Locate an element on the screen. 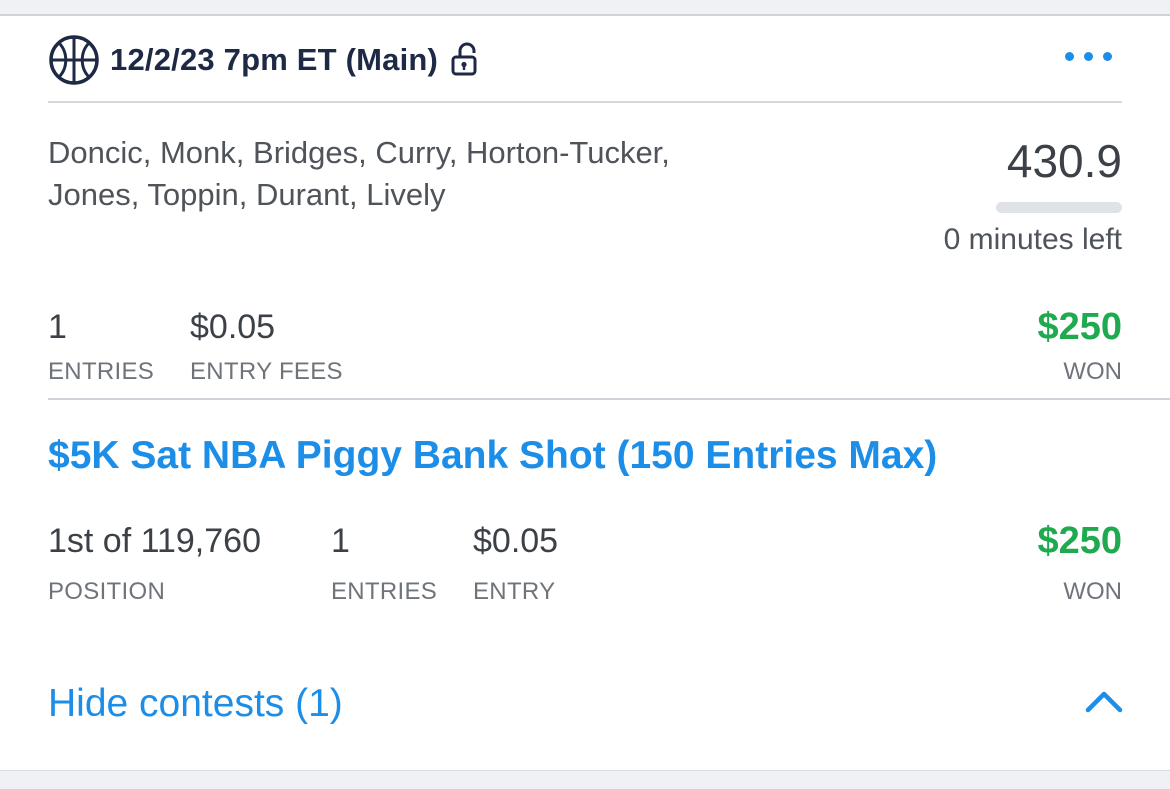 This screenshot has height=789, width=1170. contest-entries-label: ENTRIES is located at coordinates (384, 591).